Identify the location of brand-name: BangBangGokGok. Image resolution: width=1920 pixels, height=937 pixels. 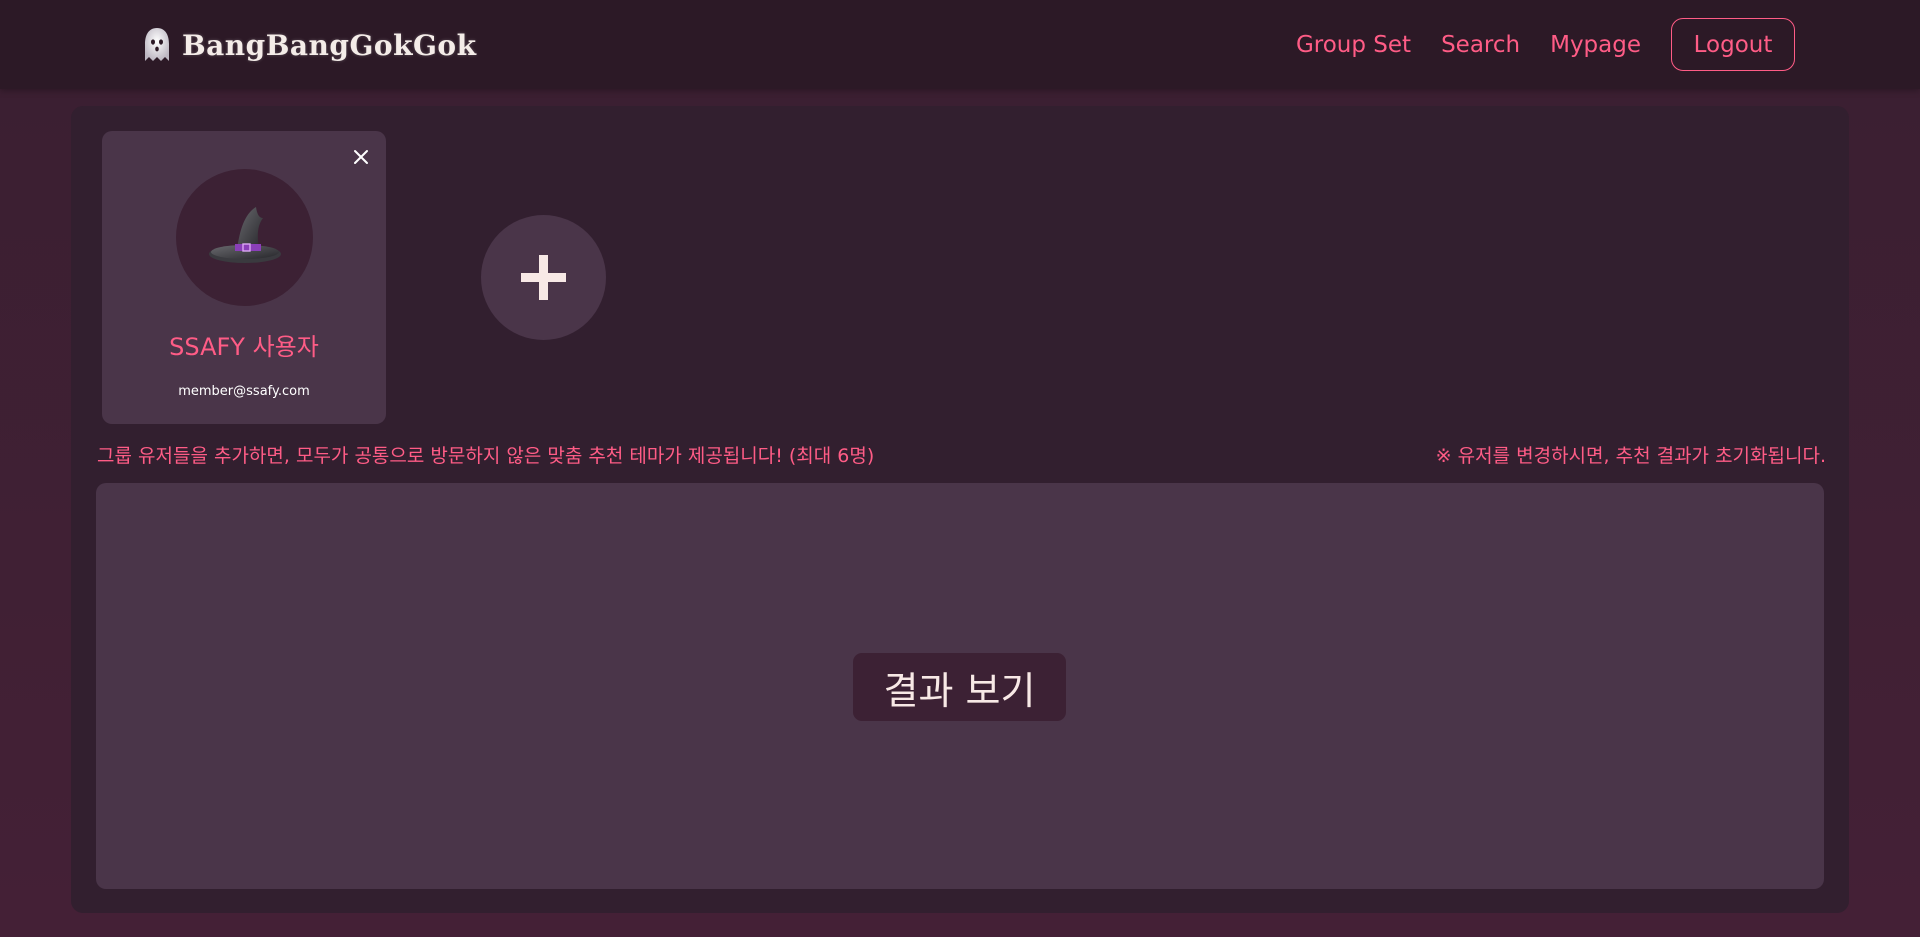
(329, 45).